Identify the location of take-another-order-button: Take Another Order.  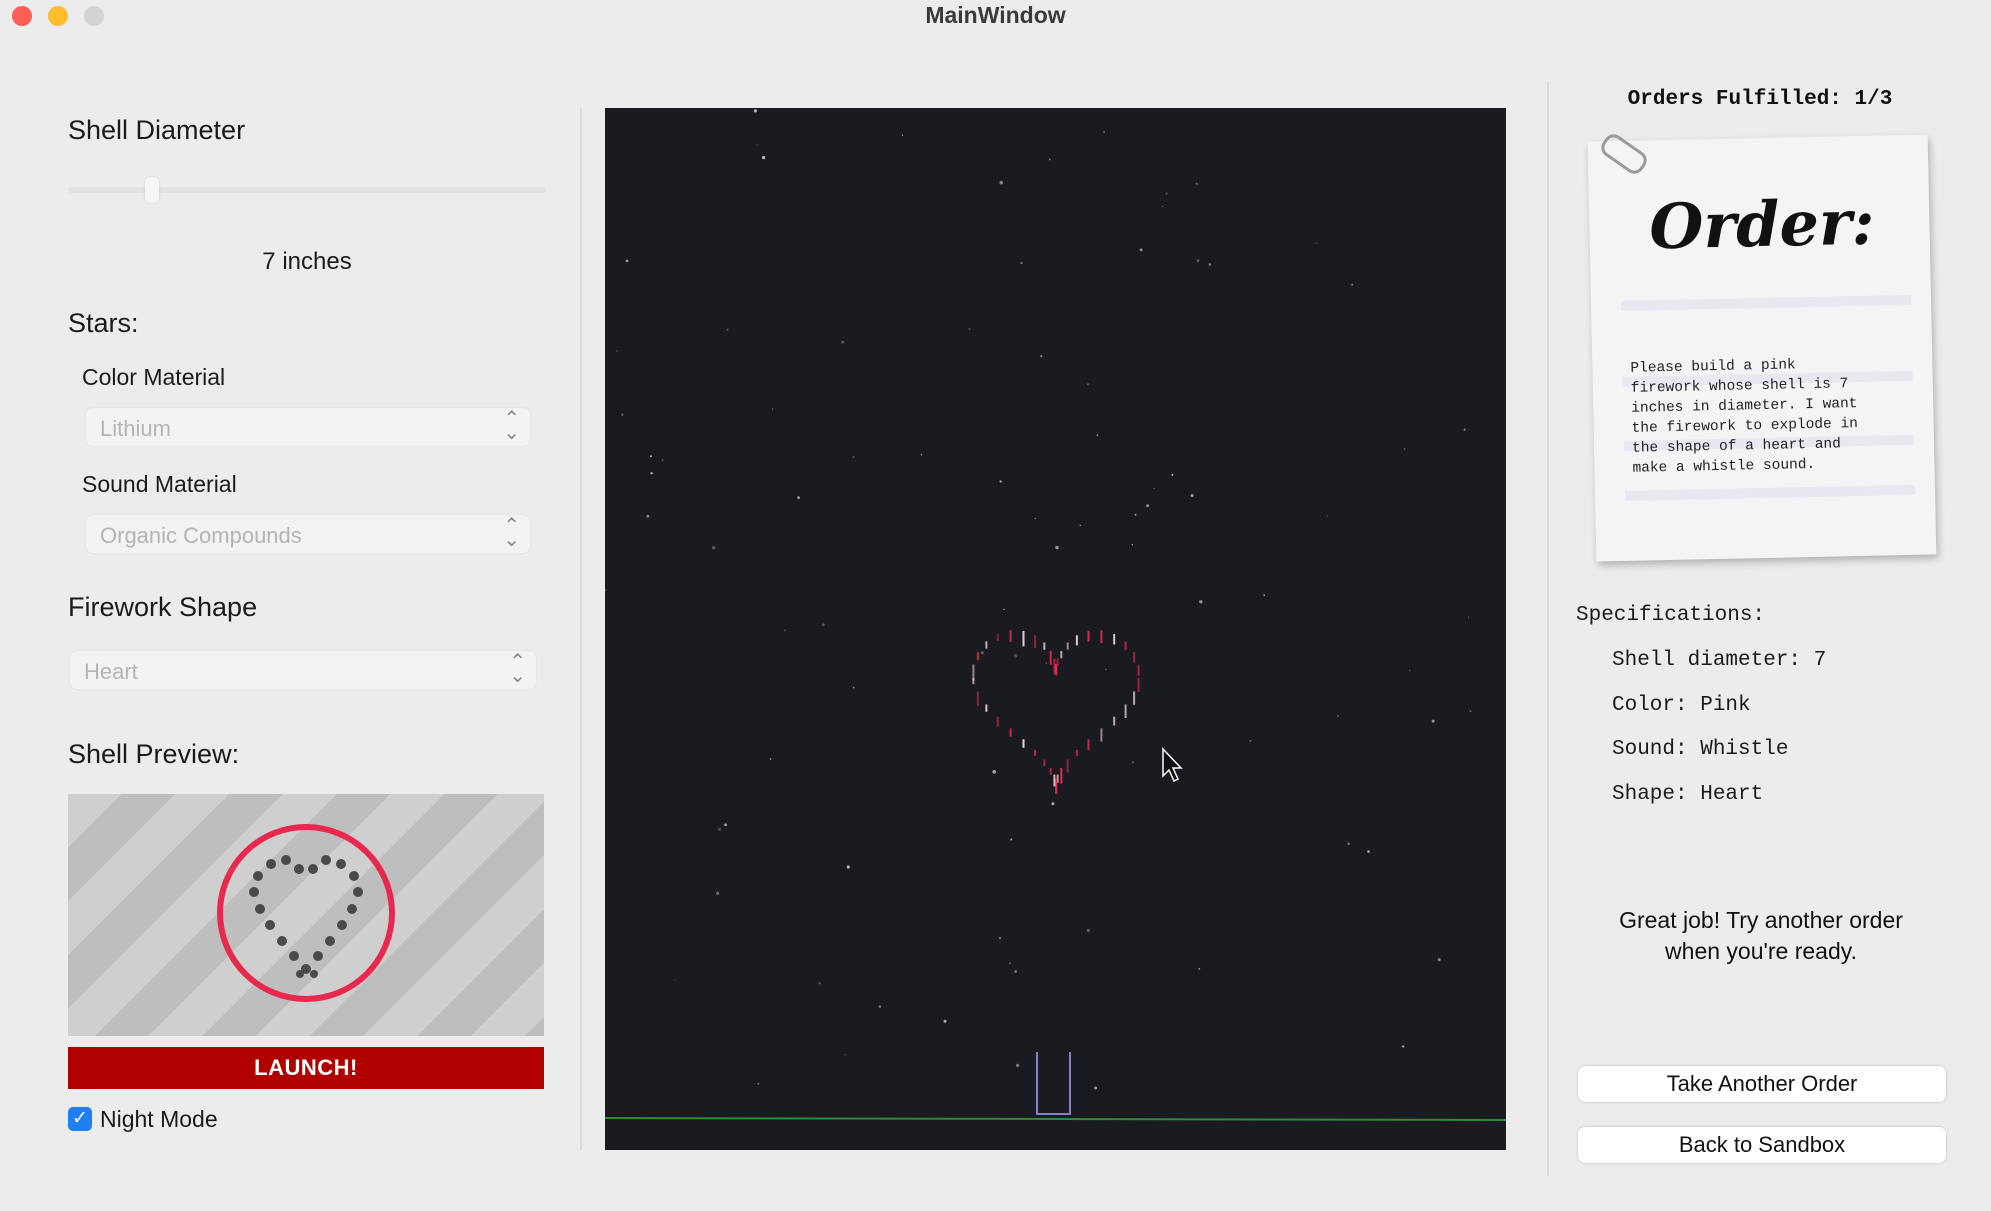
(1762, 1084).